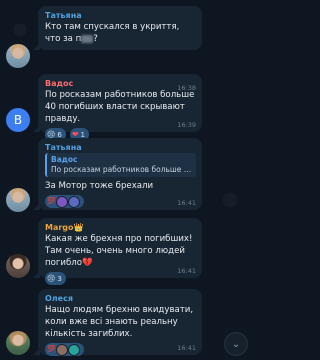  What do you see at coordinates (120, 83) in the screenshot?
I see `author-name: Вадос` at bounding box center [120, 83].